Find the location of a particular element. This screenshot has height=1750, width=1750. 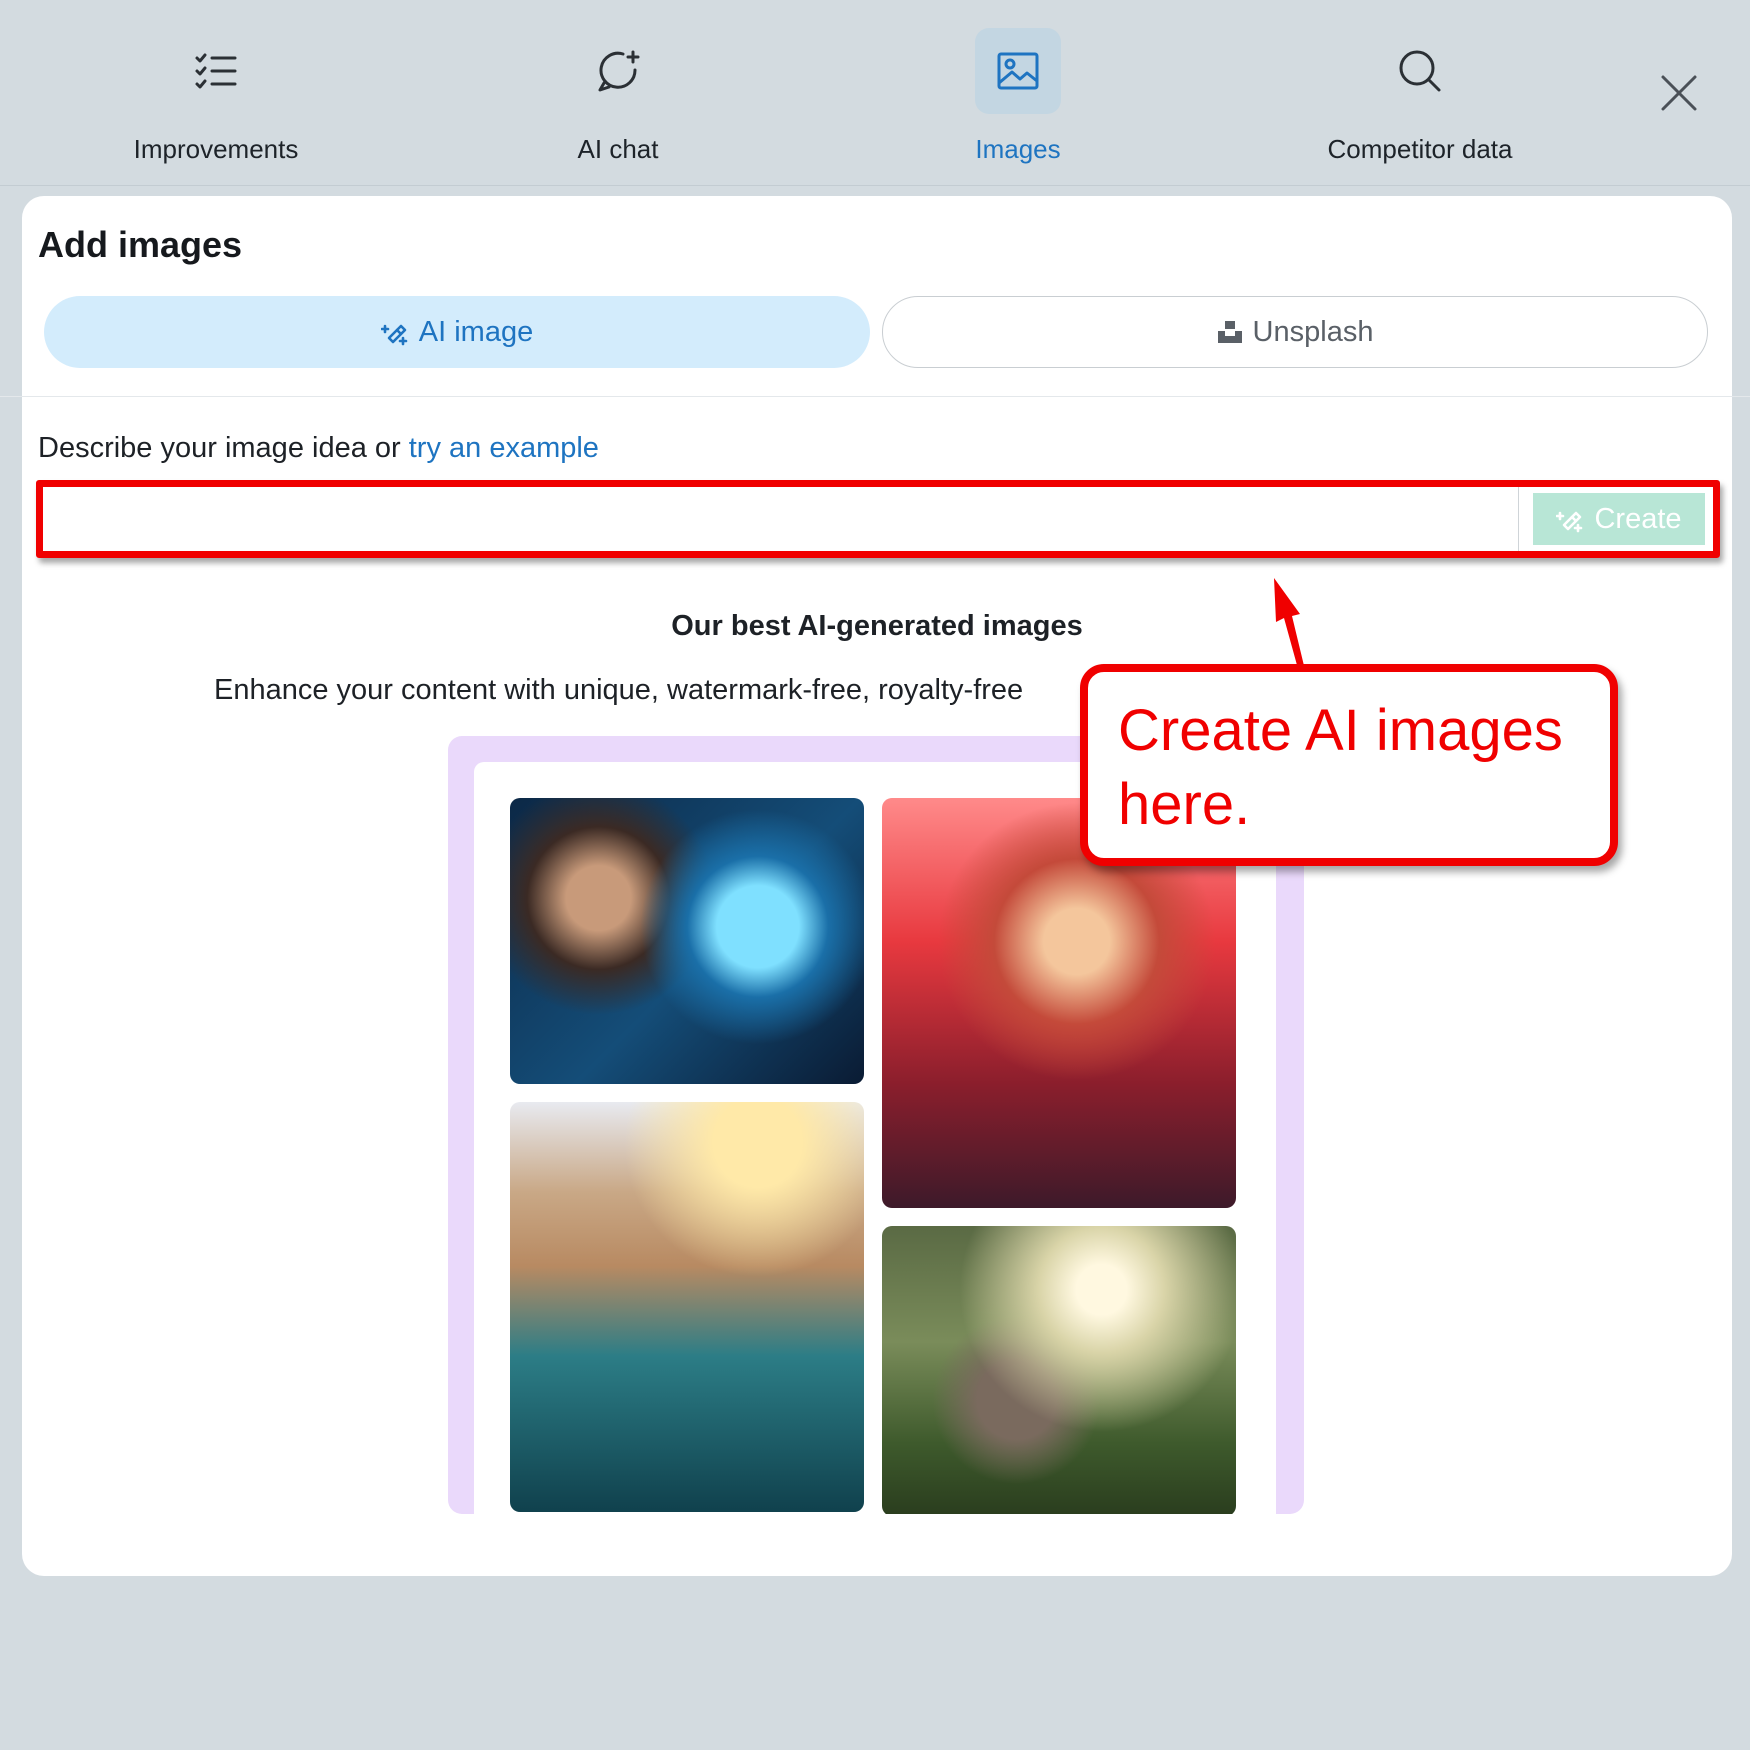

search-icon is located at coordinates (1420, 71).